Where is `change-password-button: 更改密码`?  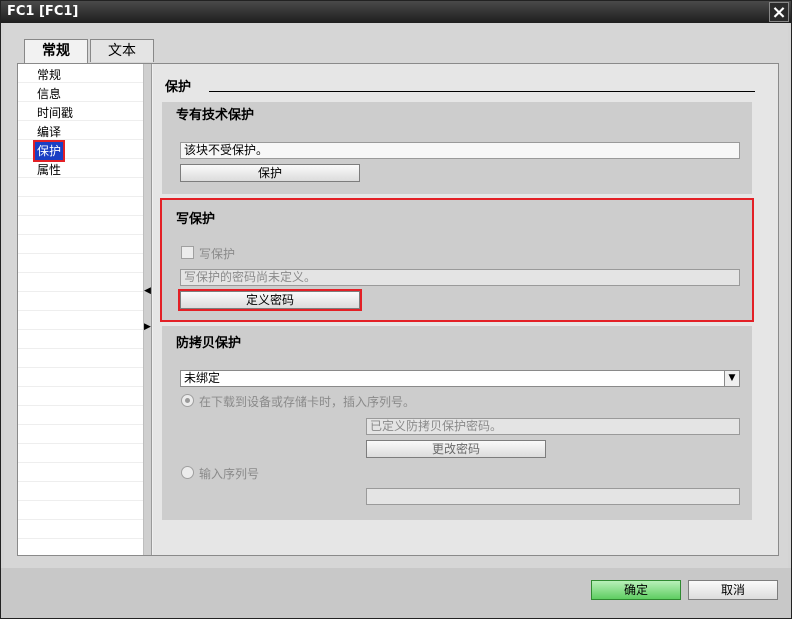 change-password-button: 更改密码 is located at coordinates (456, 449).